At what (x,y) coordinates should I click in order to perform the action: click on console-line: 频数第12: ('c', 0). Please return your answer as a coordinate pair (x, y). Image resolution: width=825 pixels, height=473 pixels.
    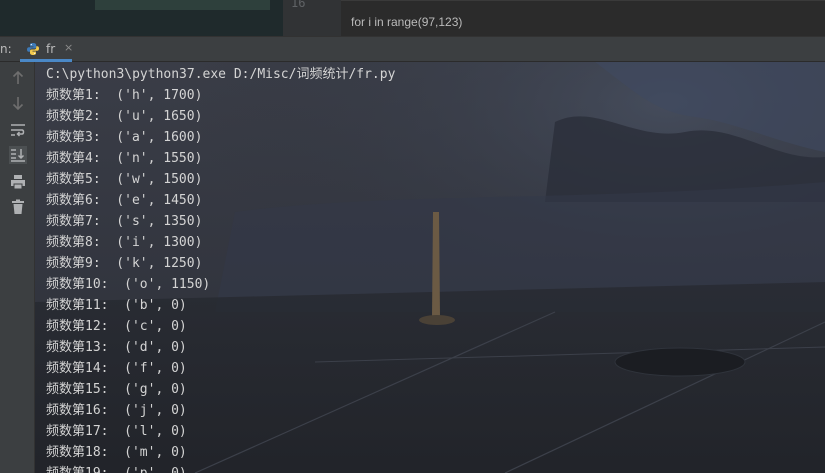
    Looking at the image, I should click on (116, 326).